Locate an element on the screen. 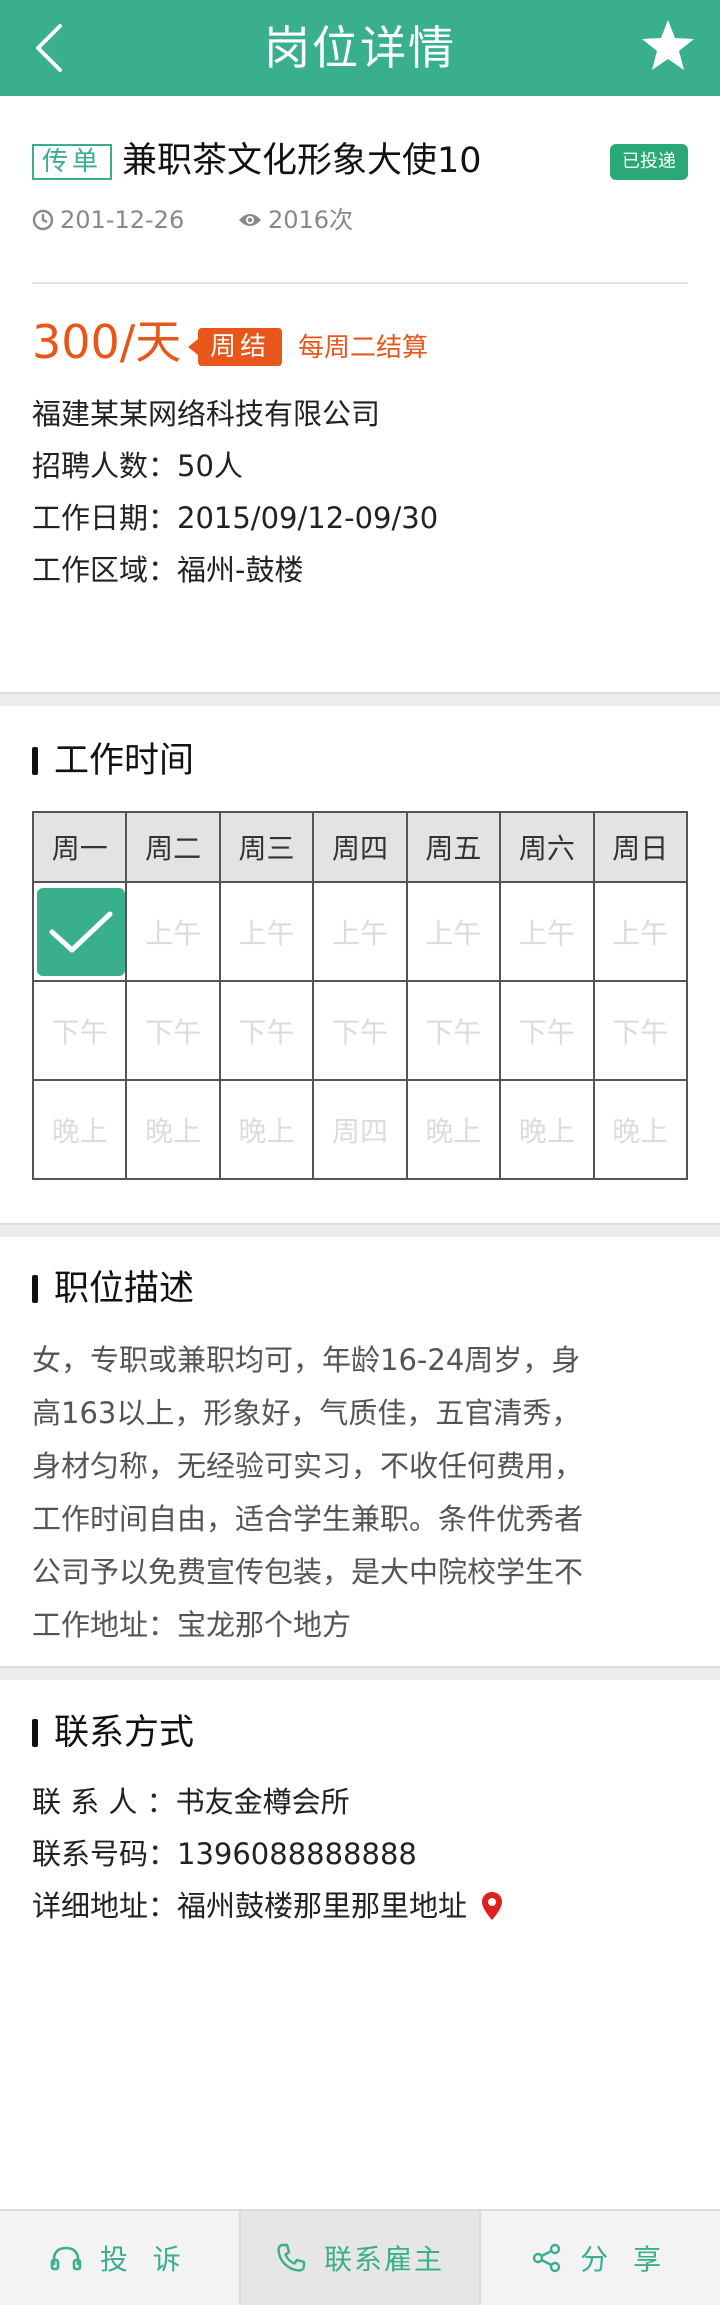 The width and height of the screenshot is (720, 2305). job-title: 兼职茶文化形象大使10 is located at coordinates (302, 161).